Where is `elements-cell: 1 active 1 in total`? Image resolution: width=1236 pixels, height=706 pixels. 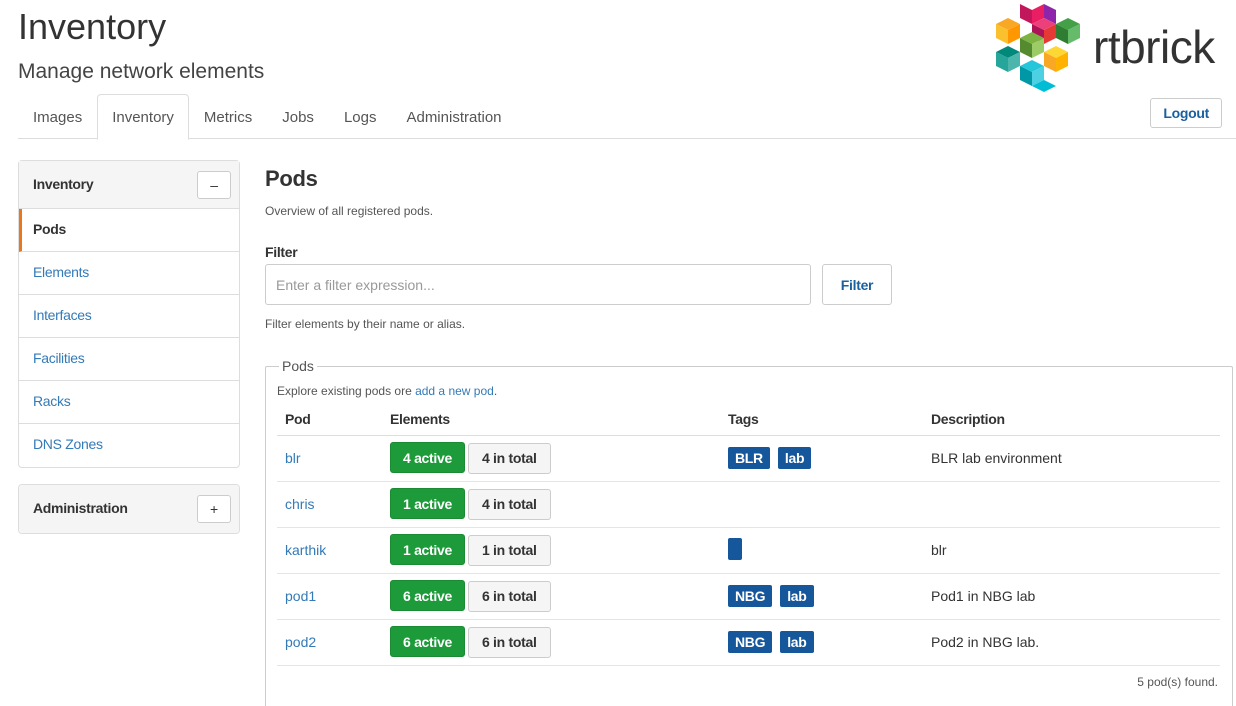 elements-cell: 1 active 1 in total is located at coordinates (551, 550).